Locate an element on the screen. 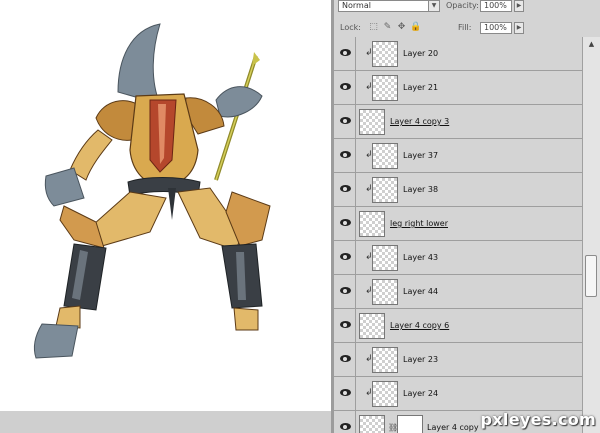  layer-row: ↲ Layer 21 is located at coordinates (458, 88).